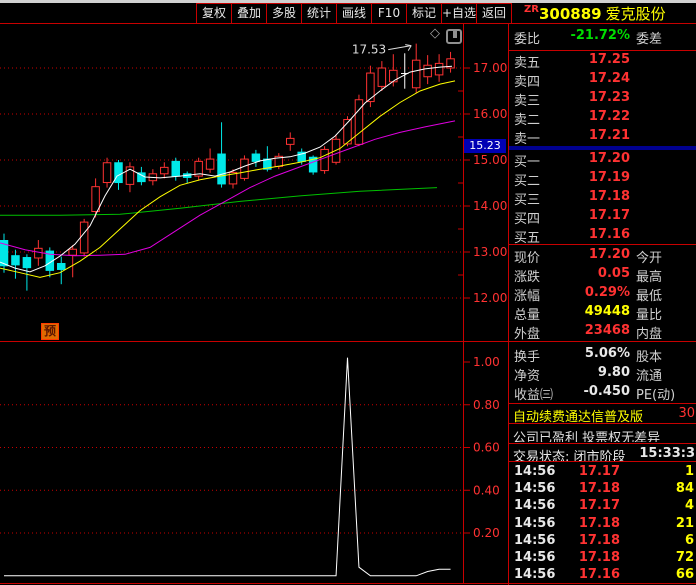  I want to click on buy-row: 买四 17.17, so click(602, 217).